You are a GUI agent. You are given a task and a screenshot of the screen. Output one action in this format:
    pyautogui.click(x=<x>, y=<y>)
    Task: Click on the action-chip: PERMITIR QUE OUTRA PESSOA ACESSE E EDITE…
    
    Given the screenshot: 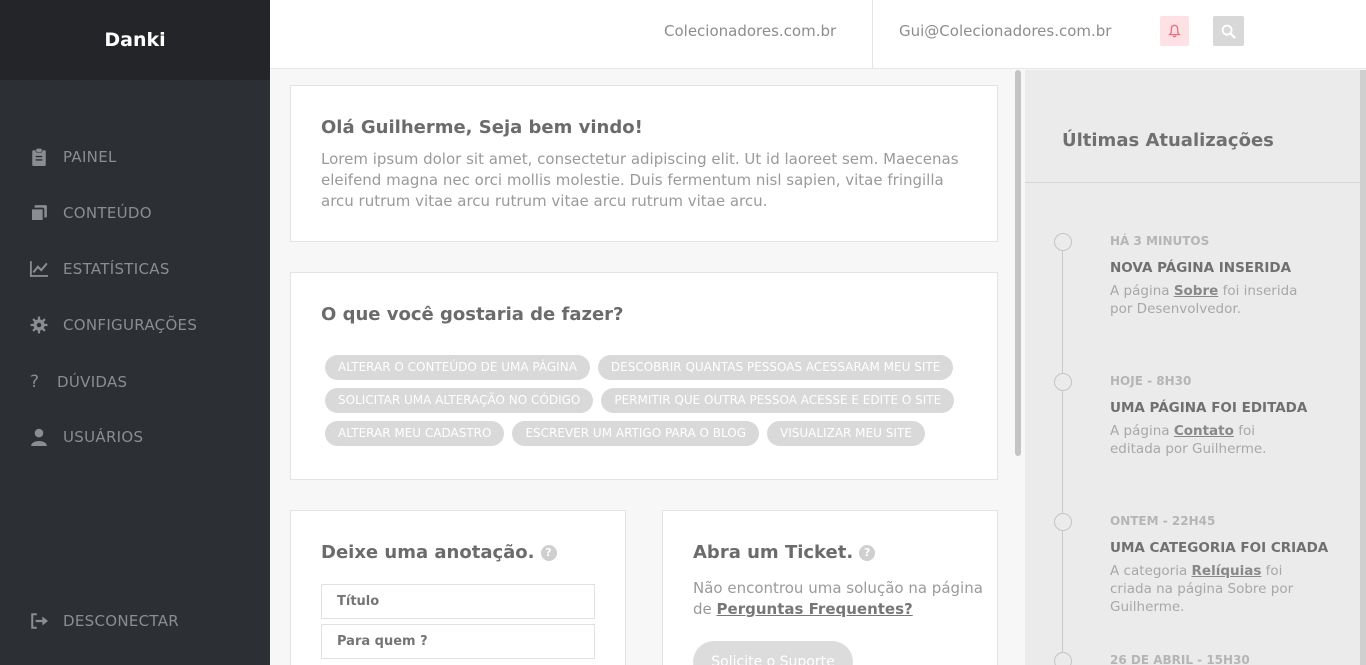 What is the action you would take?
    pyautogui.click(x=778, y=400)
    